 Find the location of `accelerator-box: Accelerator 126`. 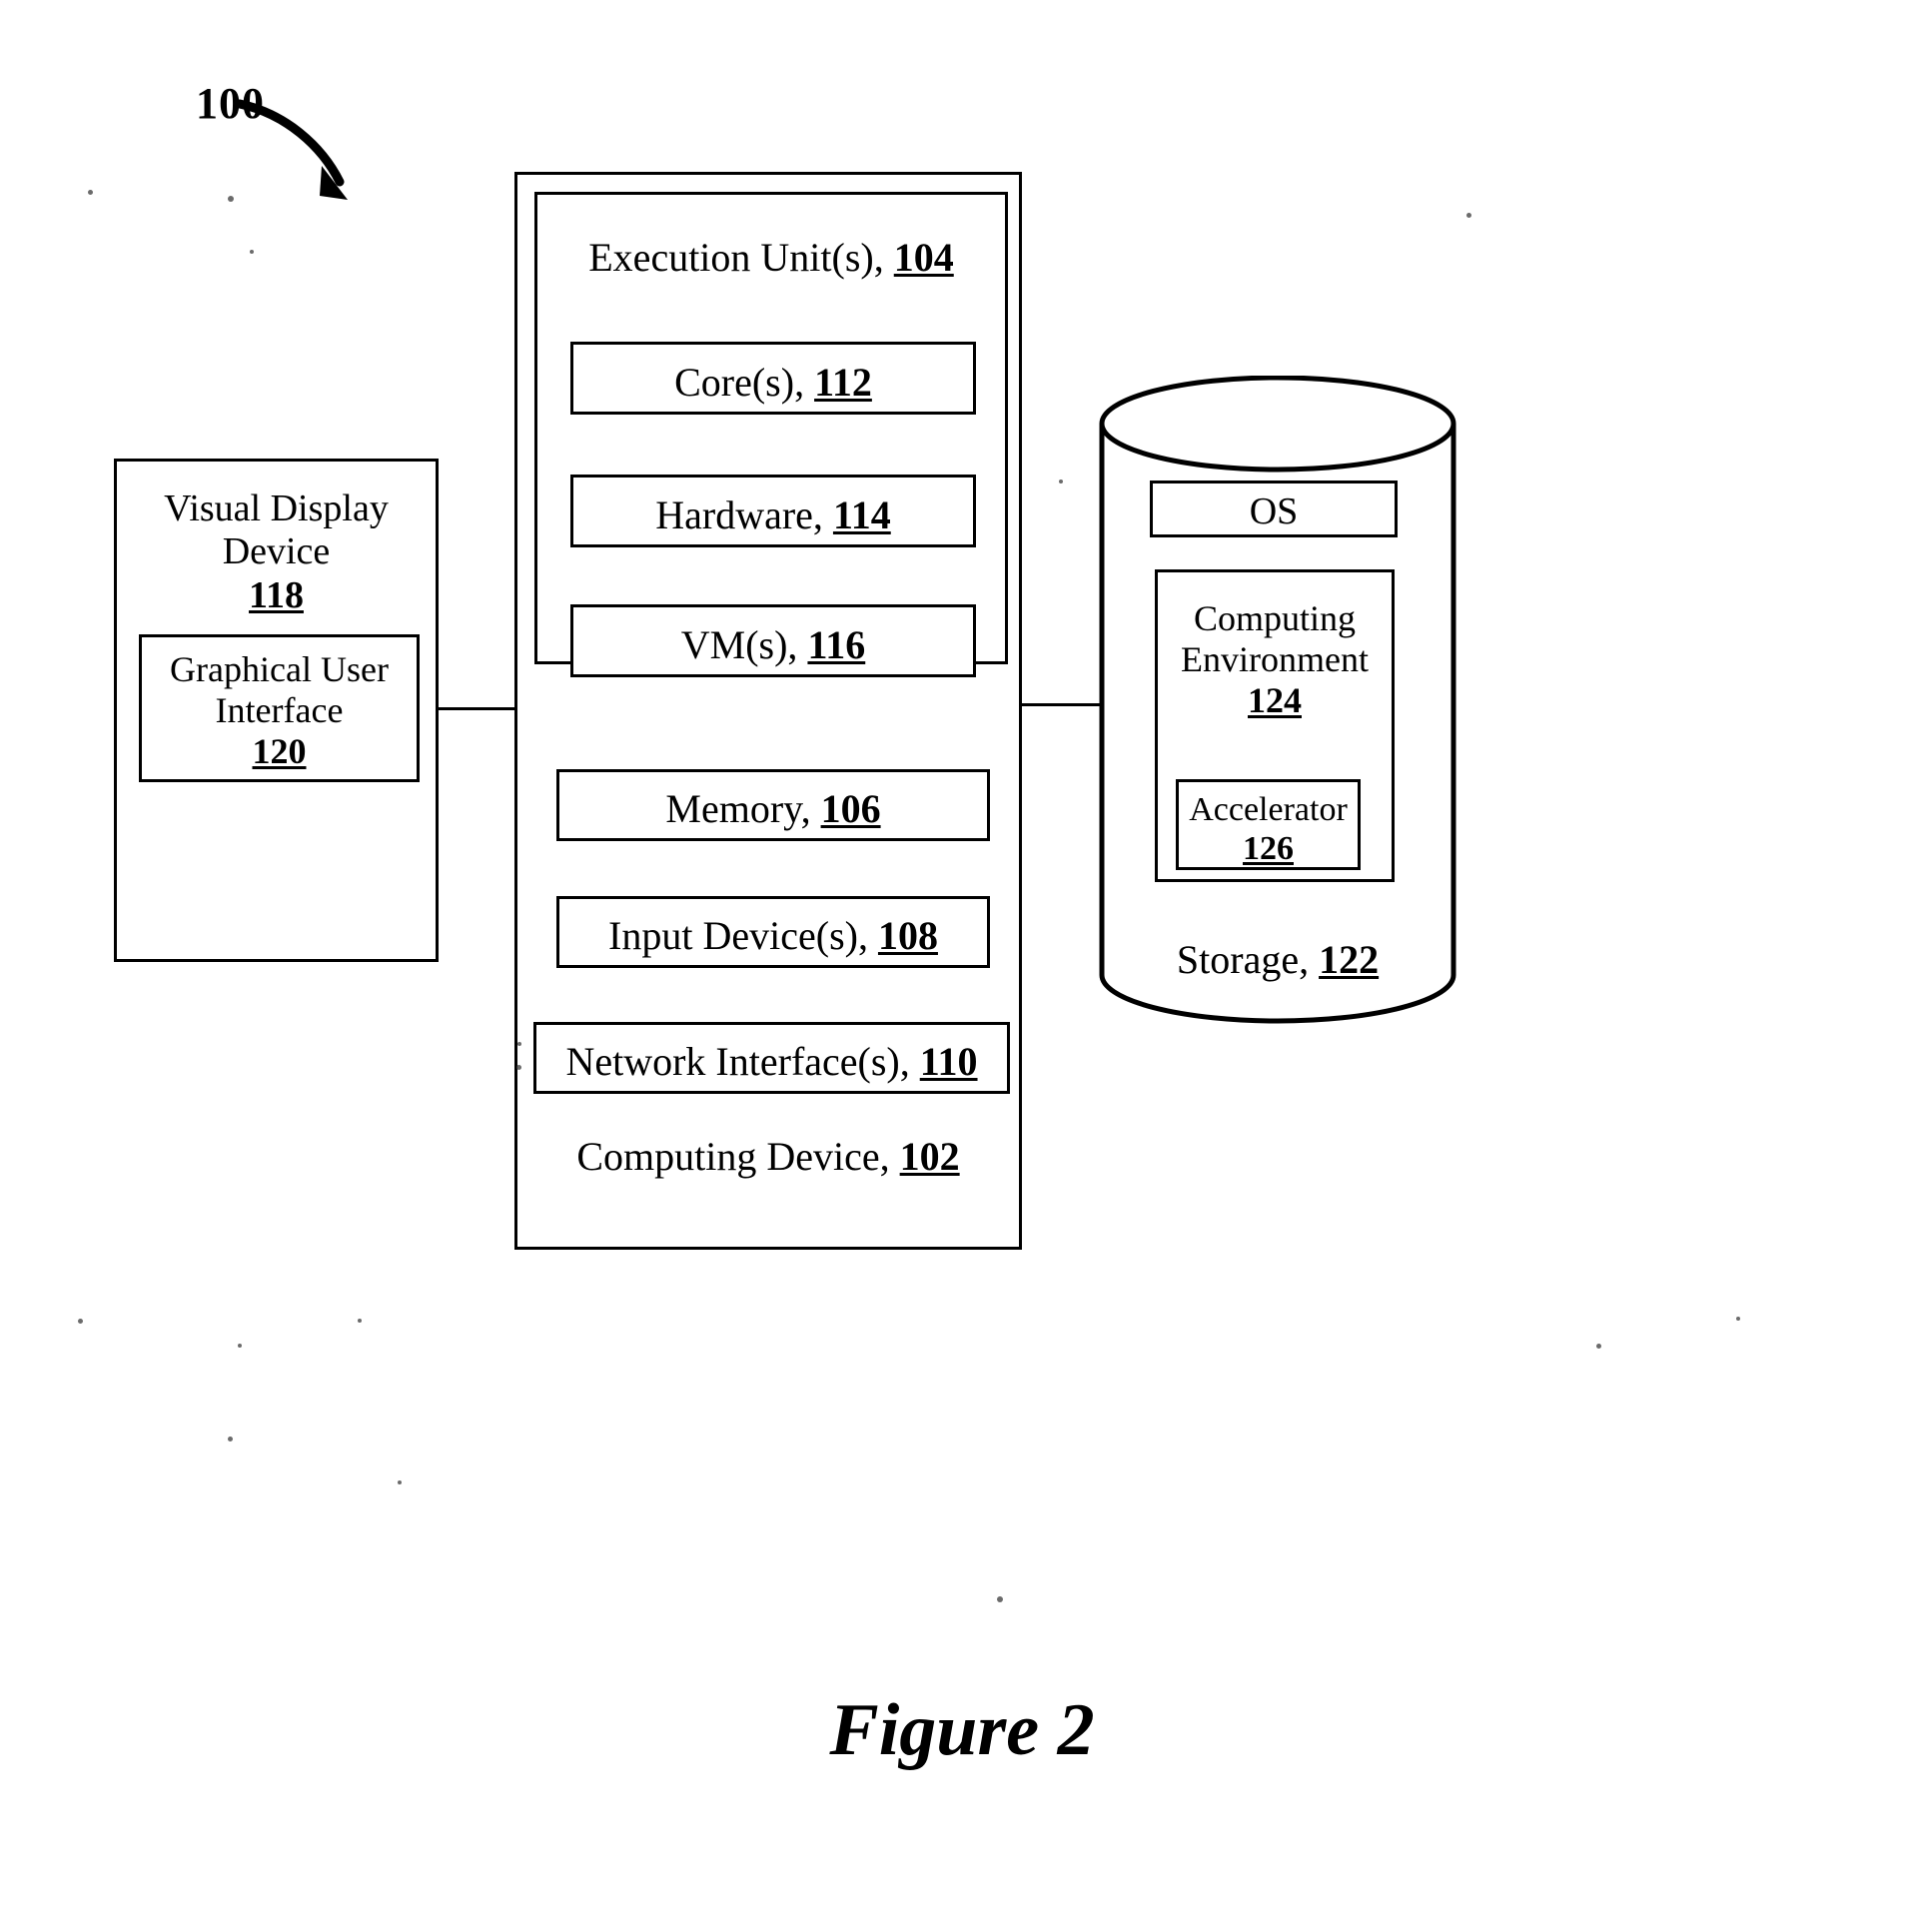

accelerator-box: Accelerator 126 is located at coordinates (1268, 824).